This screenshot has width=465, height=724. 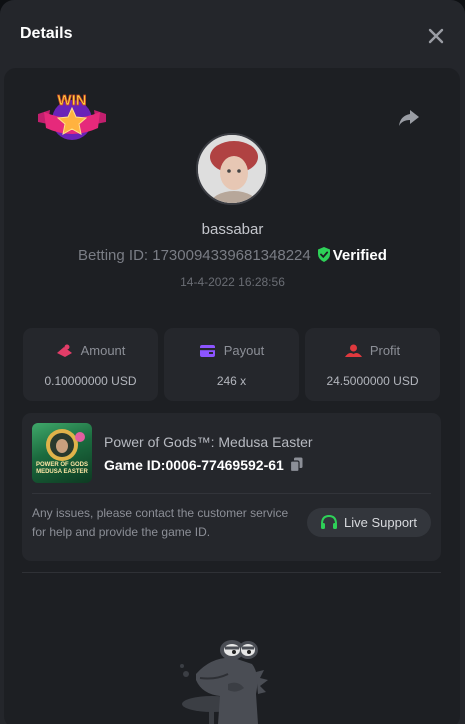 I want to click on modal-header: Details, so click(x=232, y=35).